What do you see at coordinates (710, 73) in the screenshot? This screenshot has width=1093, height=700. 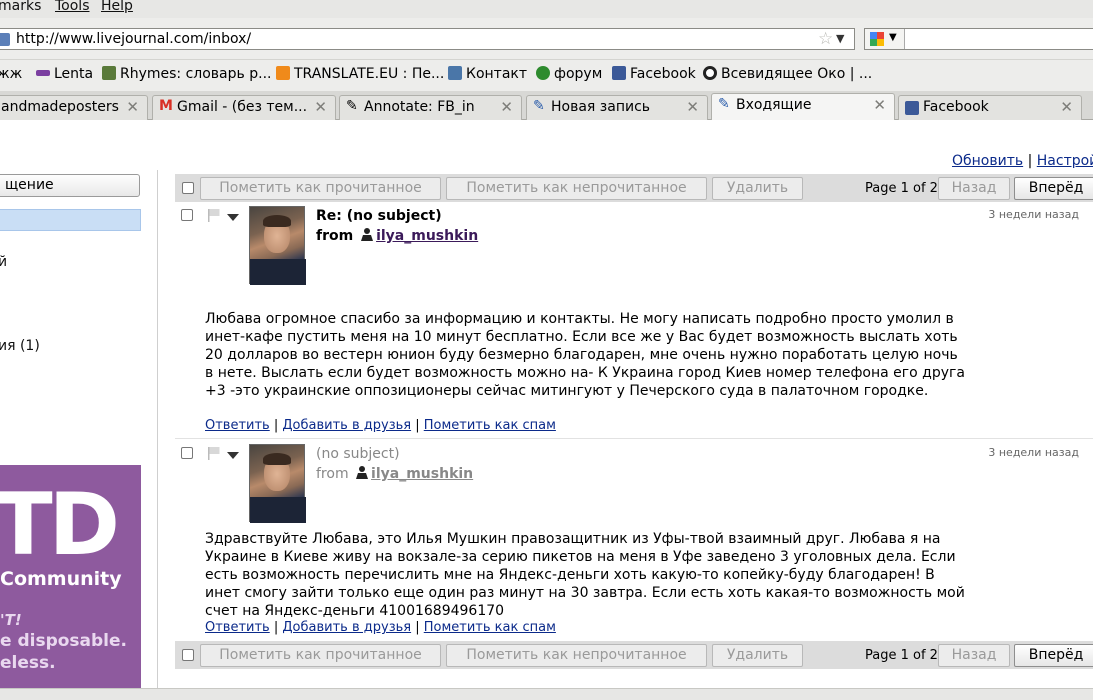 I see `eye-icon` at bounding box center [710, 73].